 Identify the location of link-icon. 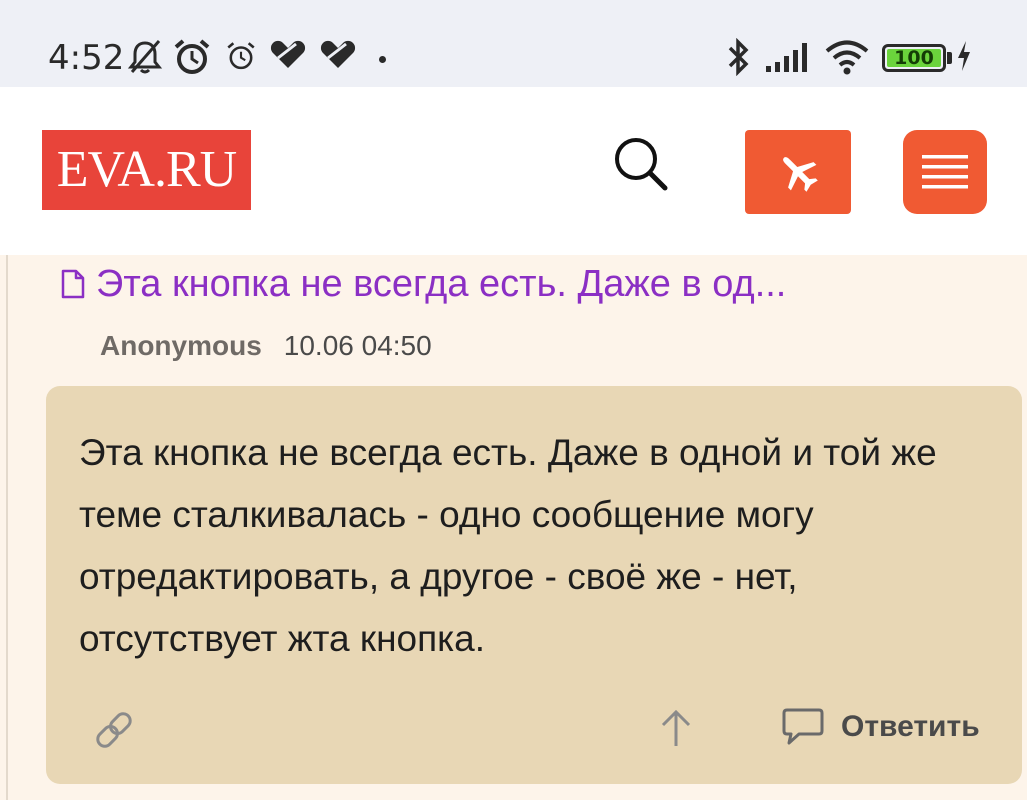
(114, 730).